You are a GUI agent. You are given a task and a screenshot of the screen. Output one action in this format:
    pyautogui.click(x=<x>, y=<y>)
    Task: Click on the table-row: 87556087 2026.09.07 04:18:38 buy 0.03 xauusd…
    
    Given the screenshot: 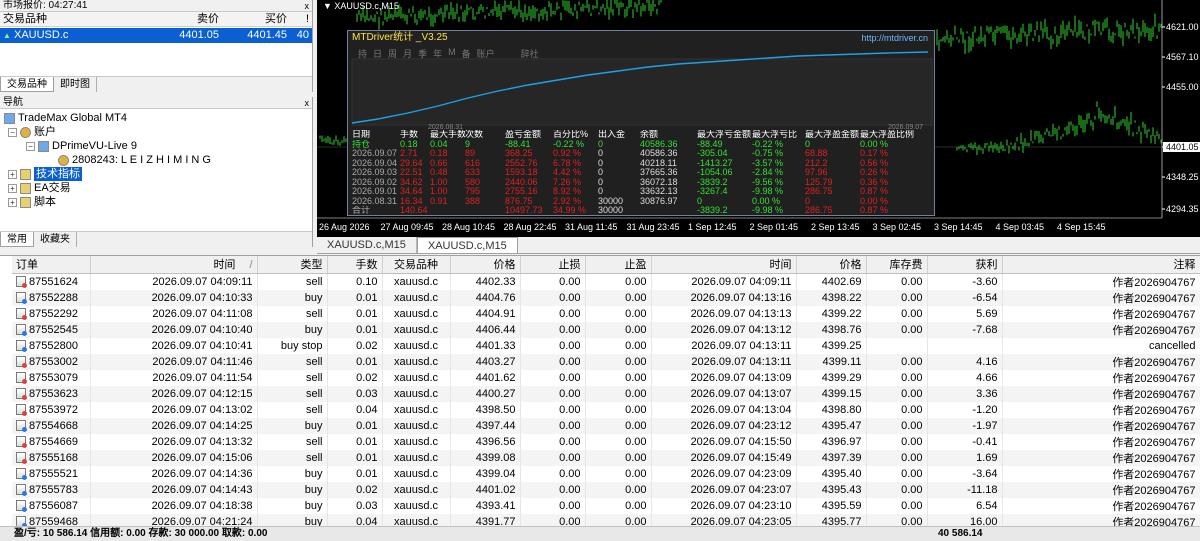 What is the action you would take?
    pyautogui.click(x=606, y=505)
    